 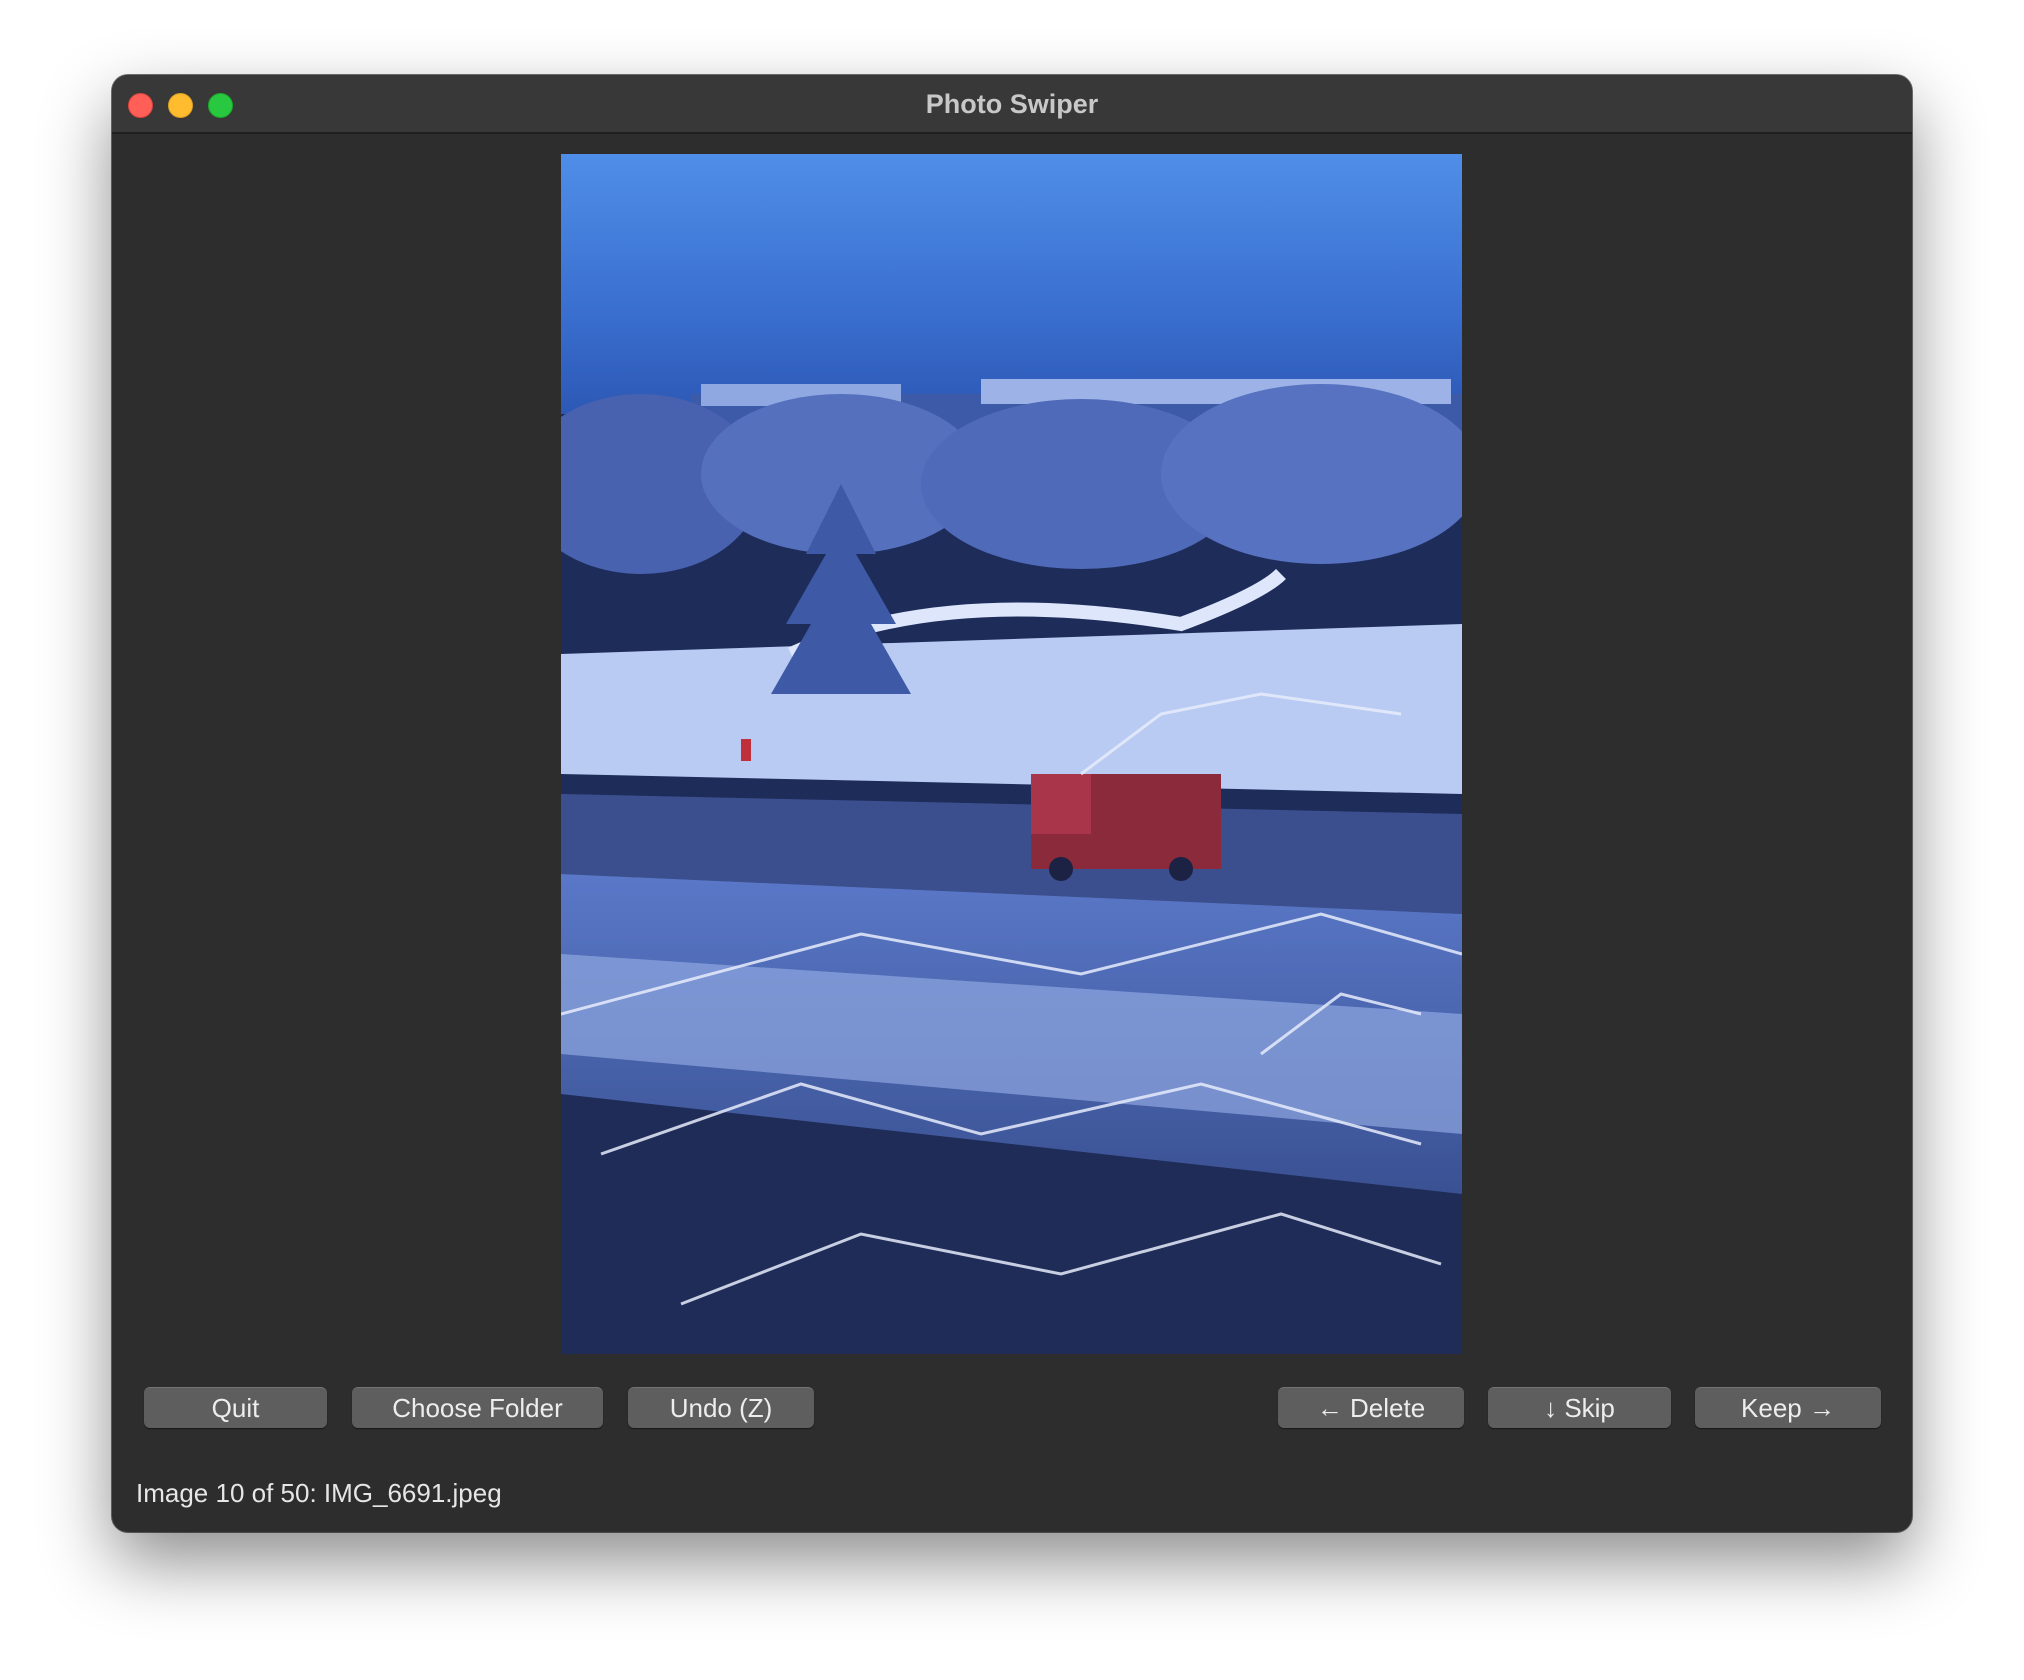 What do you see at coordinates (477, 1407) in the screenshot?
I see `choose-folder-button: Choose Folder` at bounding box center [477, 1407].